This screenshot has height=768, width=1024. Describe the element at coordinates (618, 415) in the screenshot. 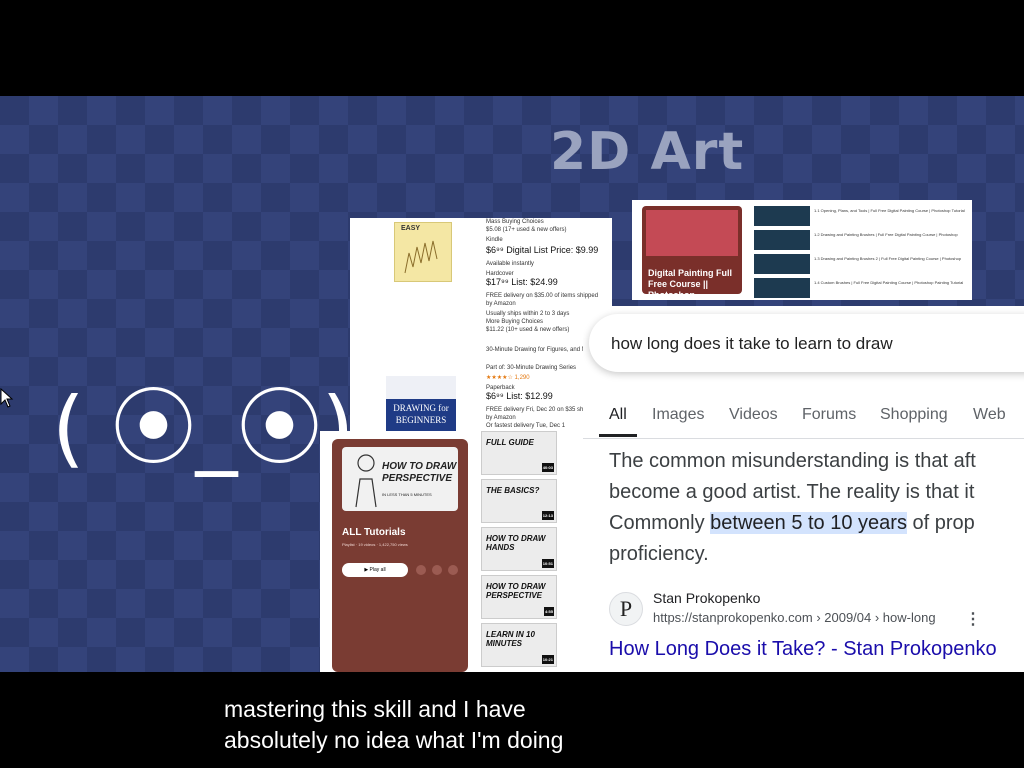

I see `tab-all: All` at that location.